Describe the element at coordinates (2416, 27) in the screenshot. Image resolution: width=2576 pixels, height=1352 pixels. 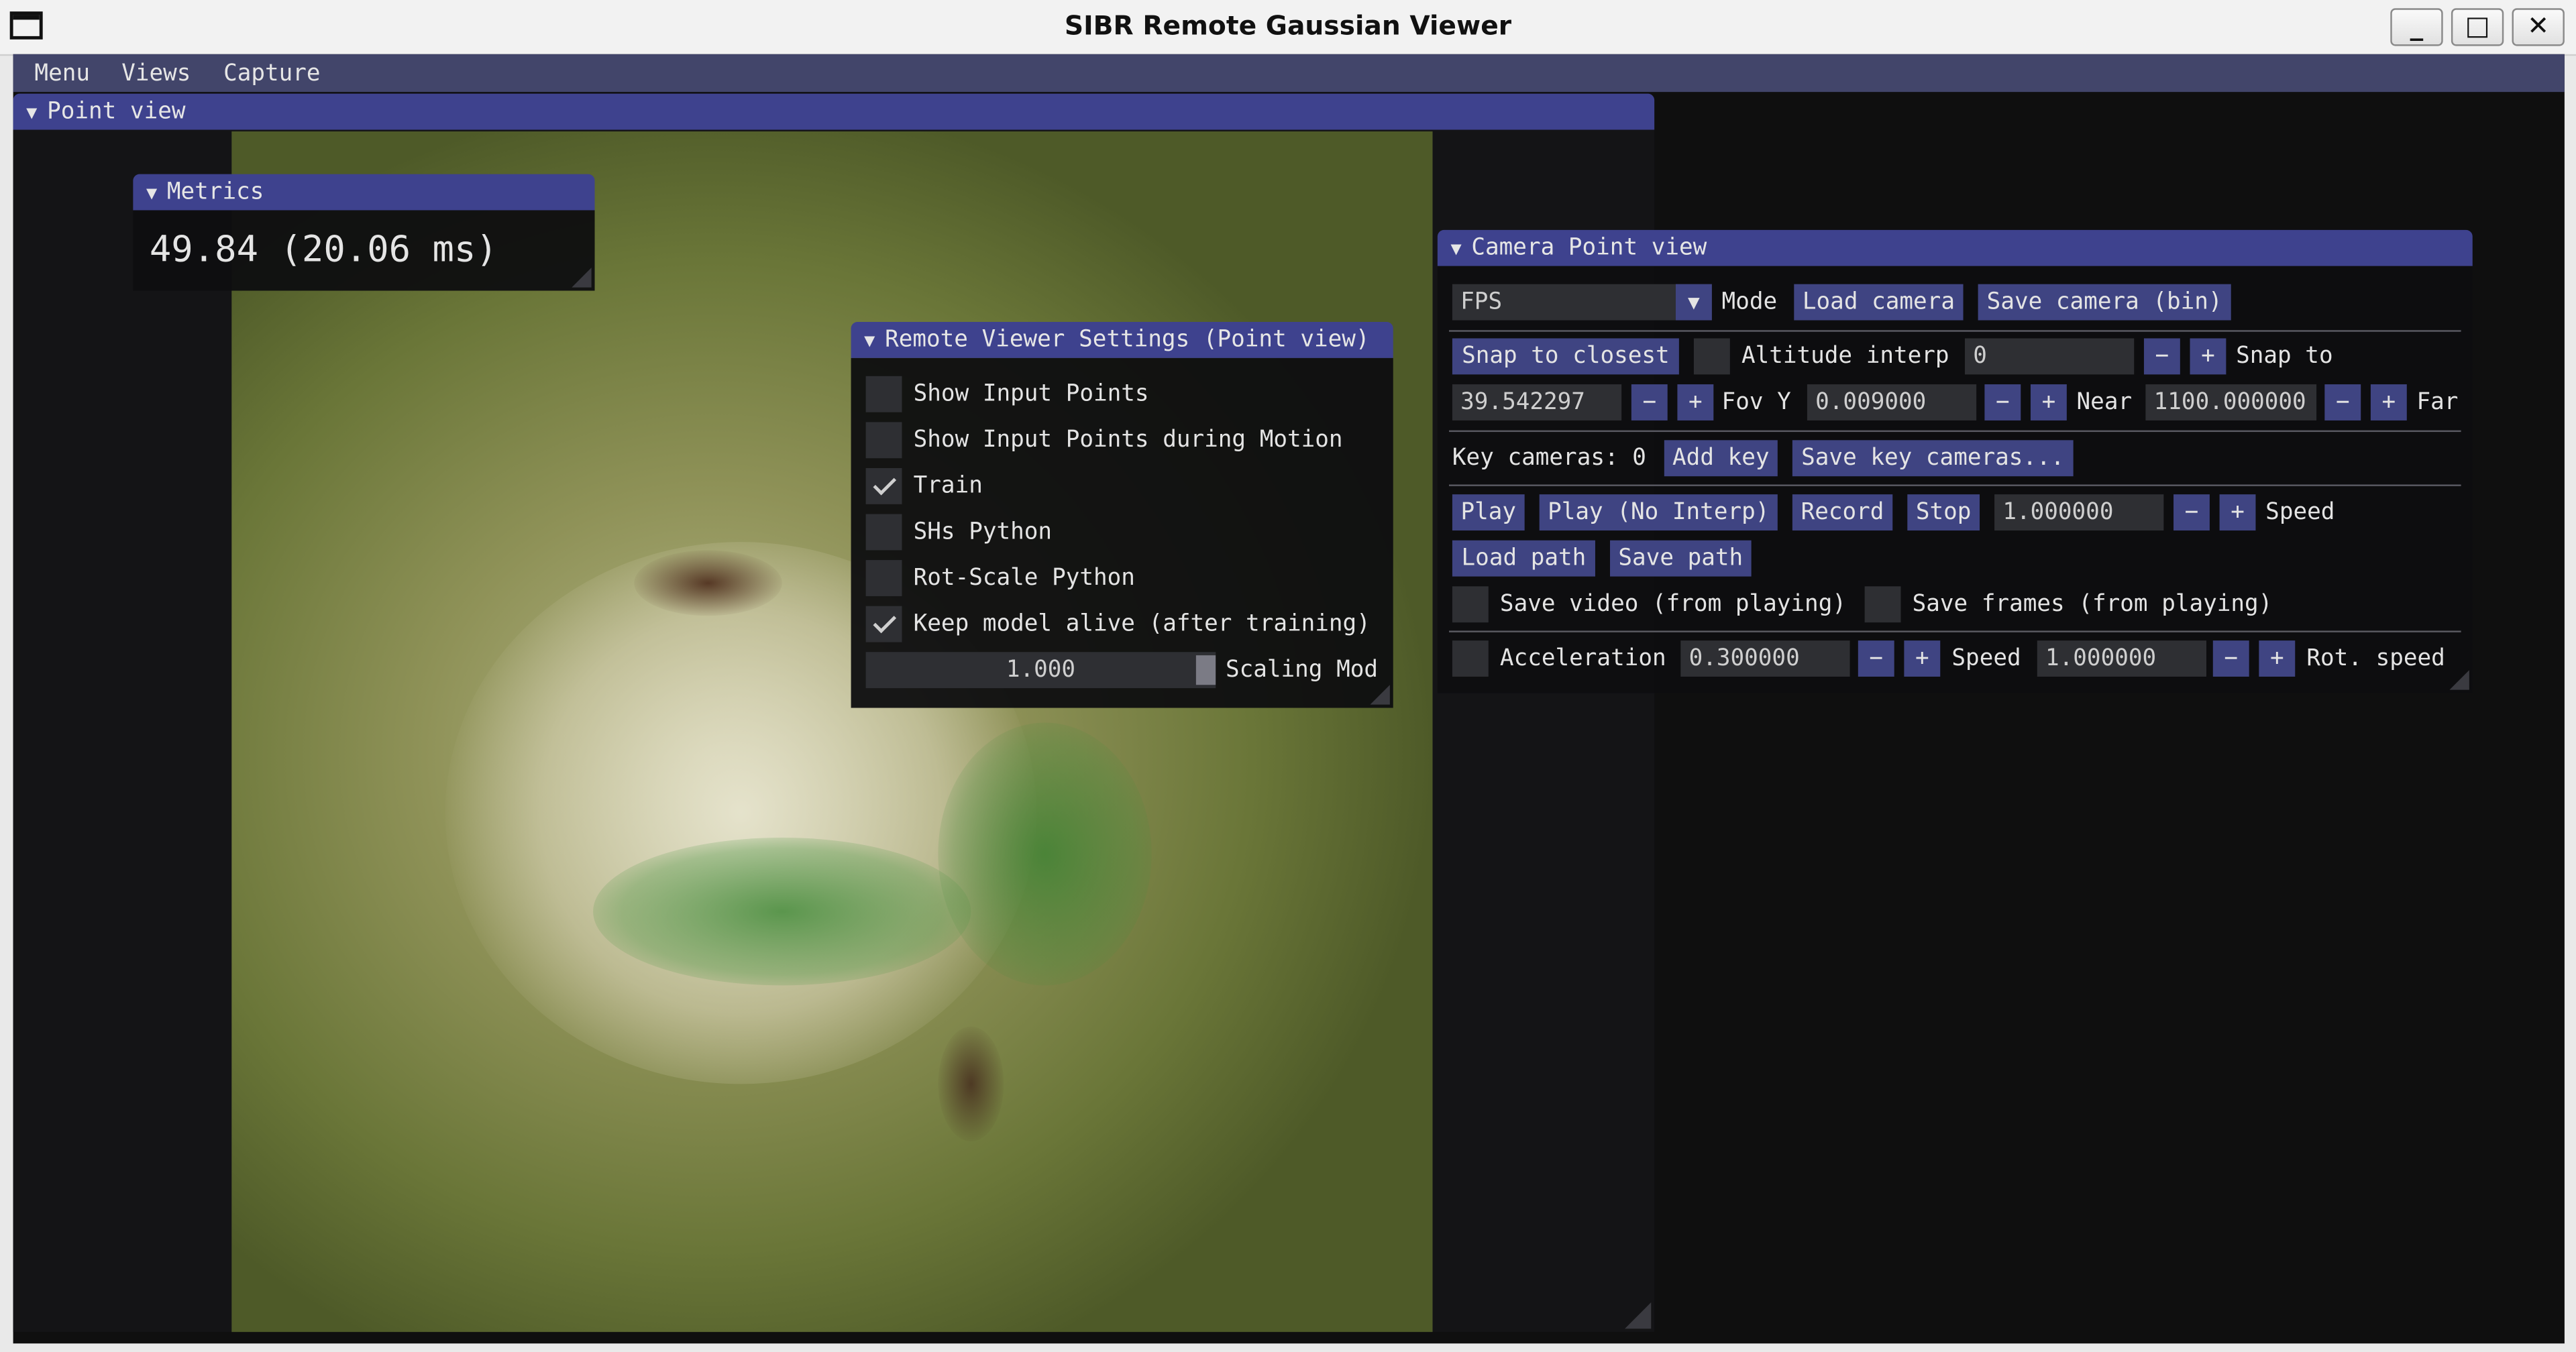
I see `minimize-button: _` at that location.